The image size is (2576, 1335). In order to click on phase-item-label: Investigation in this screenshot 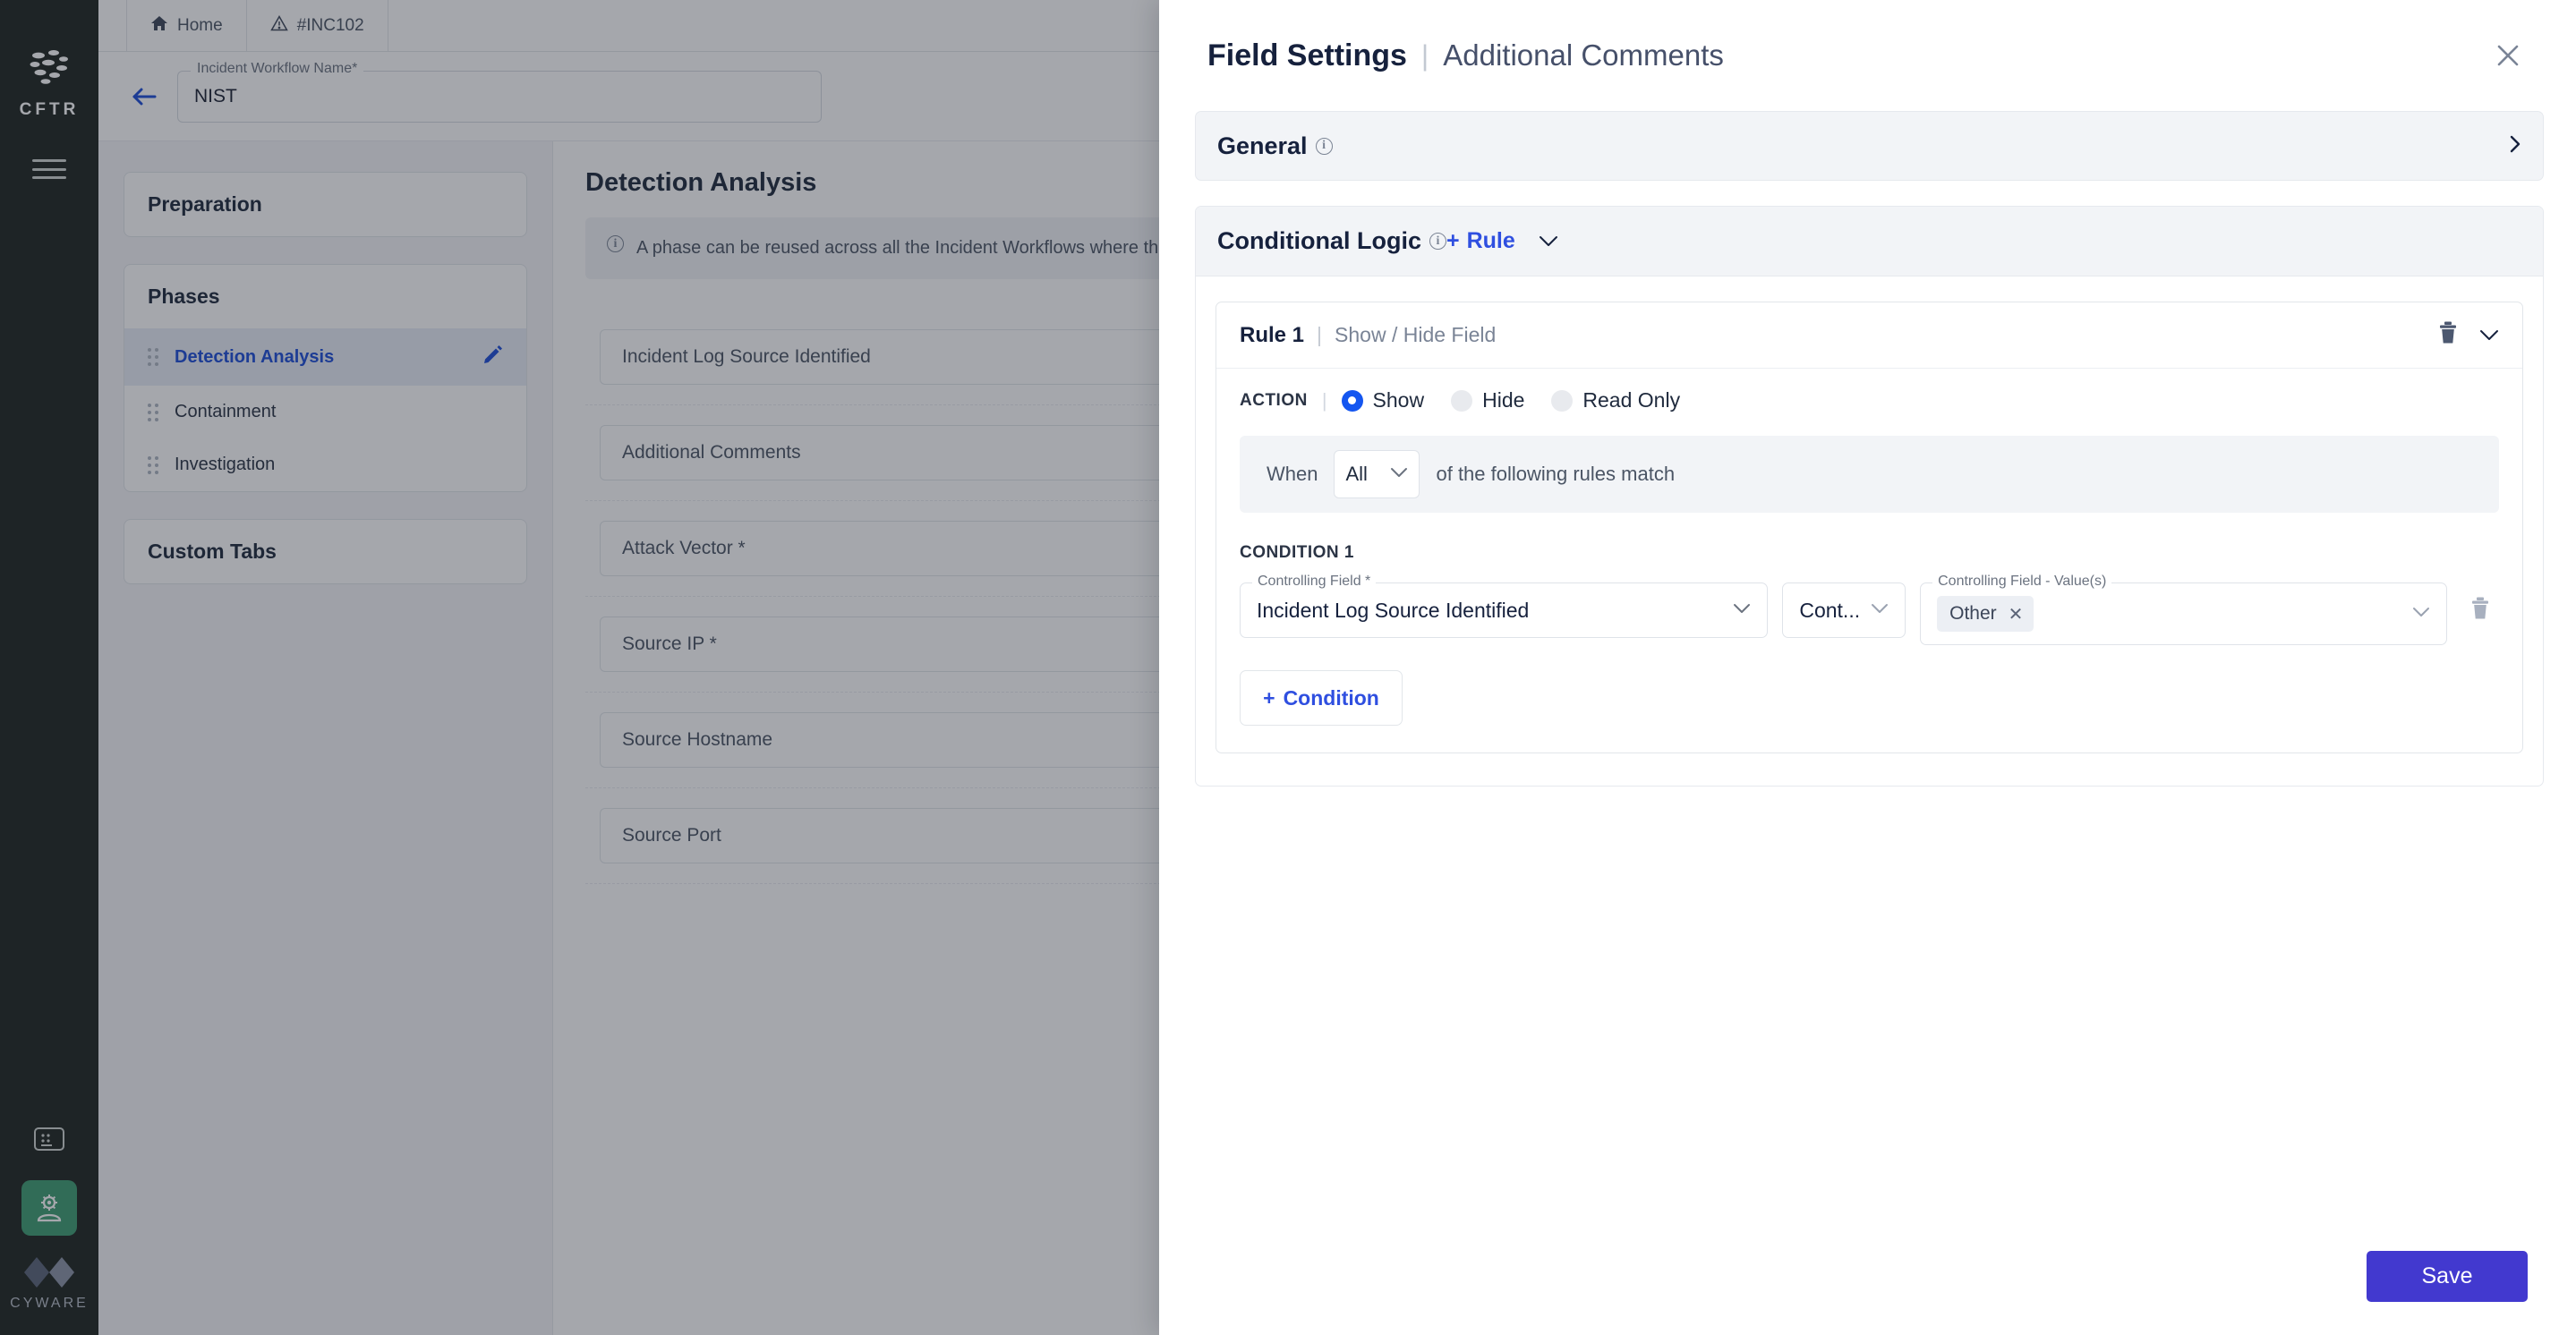, I will do `click(225, 464)`.